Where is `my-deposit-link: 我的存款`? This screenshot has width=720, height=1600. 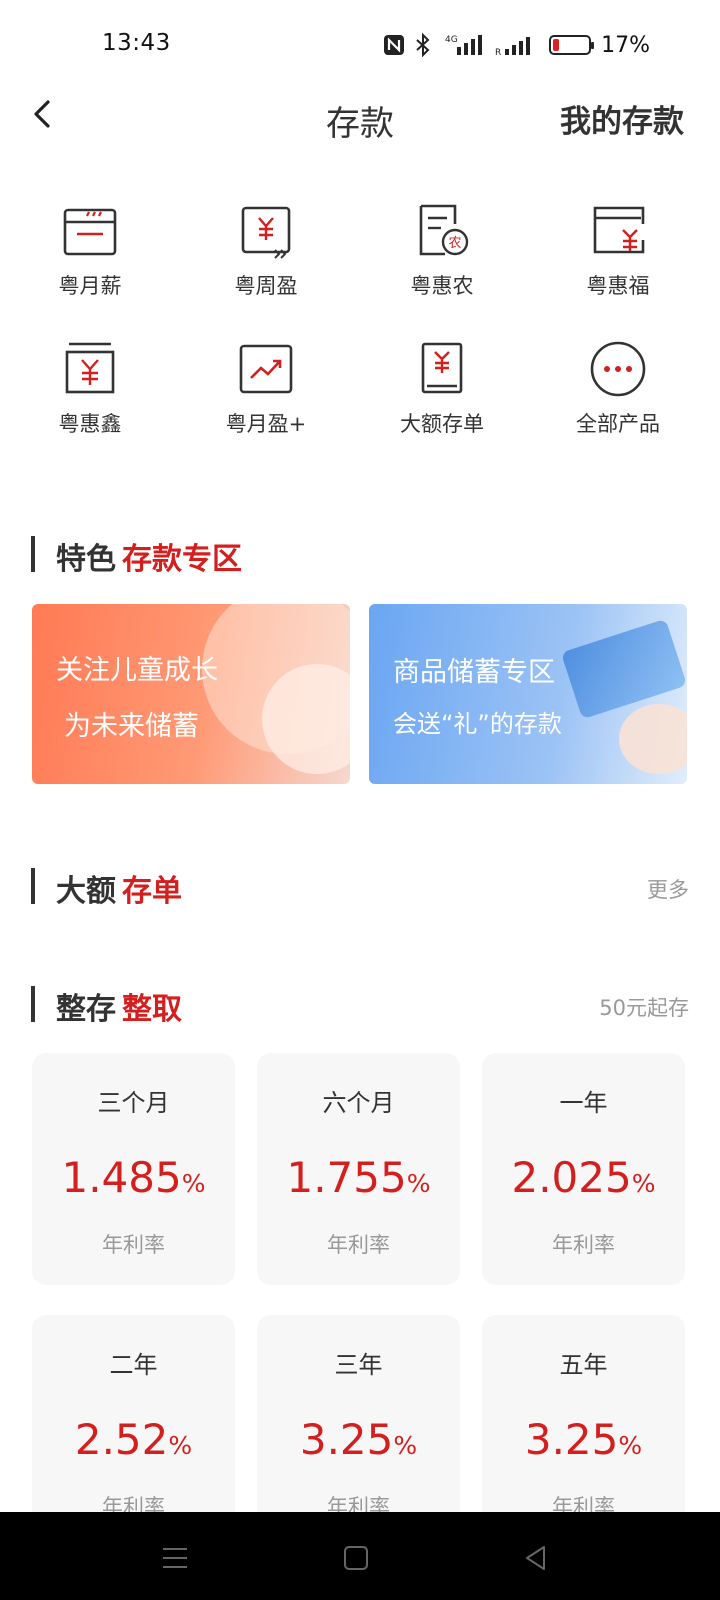 my-deposit-link: 我的存款 is located at coordinates (622, 118).